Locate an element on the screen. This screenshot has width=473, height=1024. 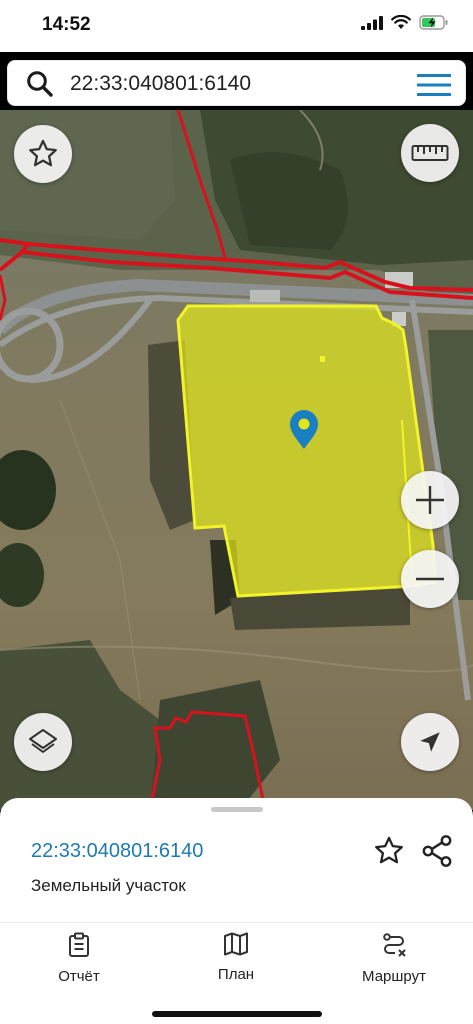
my-location-button is located at coordinates (430, 742).